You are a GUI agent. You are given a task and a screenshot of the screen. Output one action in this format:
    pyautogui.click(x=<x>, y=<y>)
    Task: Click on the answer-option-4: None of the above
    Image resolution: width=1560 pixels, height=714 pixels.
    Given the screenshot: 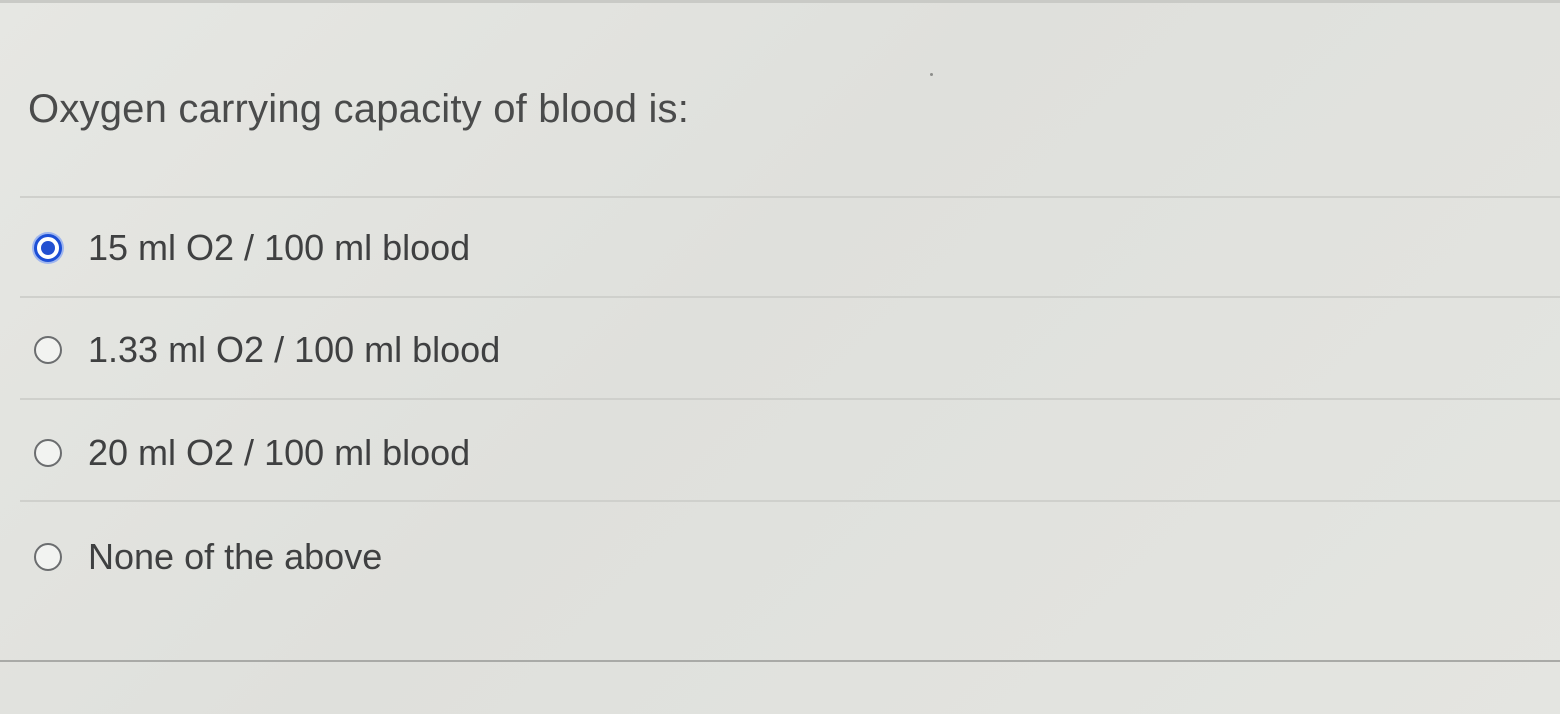 What is the action you would take?
    pyautogui.click(x=484, y=557)
    